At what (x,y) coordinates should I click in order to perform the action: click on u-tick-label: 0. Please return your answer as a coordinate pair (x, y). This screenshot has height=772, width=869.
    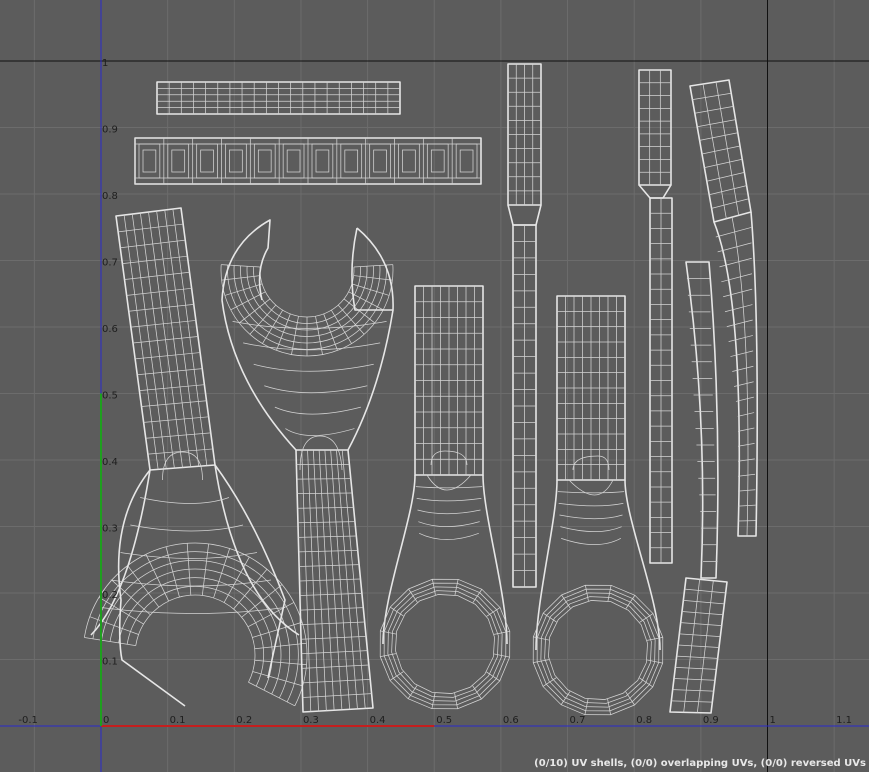
    Looking at the image, I should click on (106, 720).